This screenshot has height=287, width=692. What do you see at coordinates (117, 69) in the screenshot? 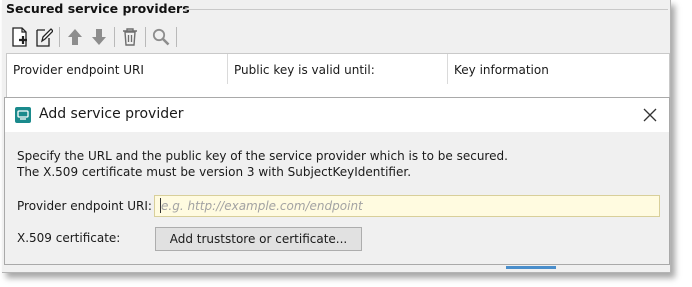
I see `column-header-endpoint: Provider endpoint URI` at bounding box center [117, 69].